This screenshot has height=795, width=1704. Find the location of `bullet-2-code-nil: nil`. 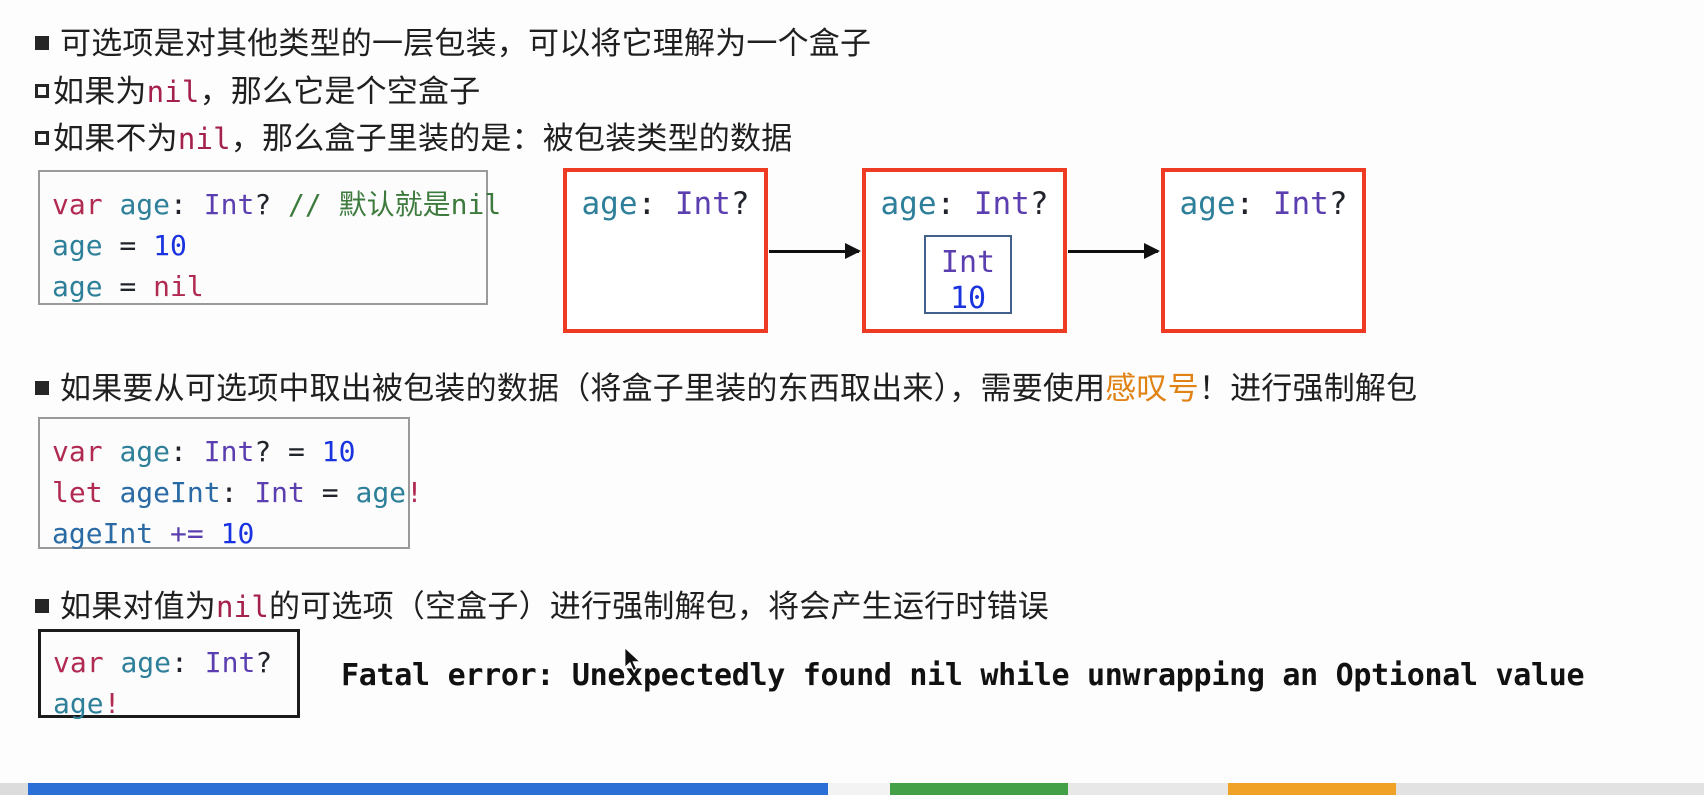

bullet-2-code-nil: nil is located at coordinates (173, 92).